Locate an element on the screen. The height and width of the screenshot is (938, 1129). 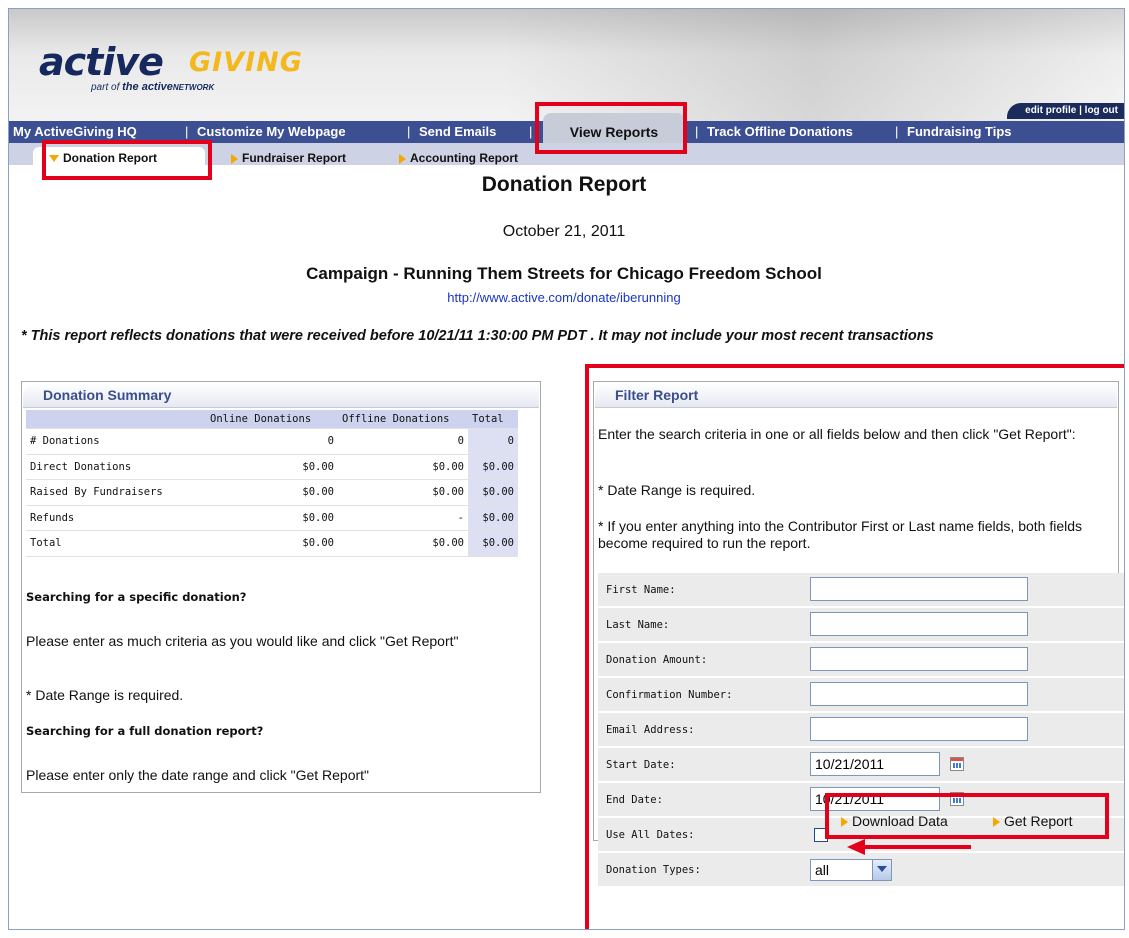
table-row: Direct Donations $0.00 $0.00 $0.00 is located at coordinates (272, 467).